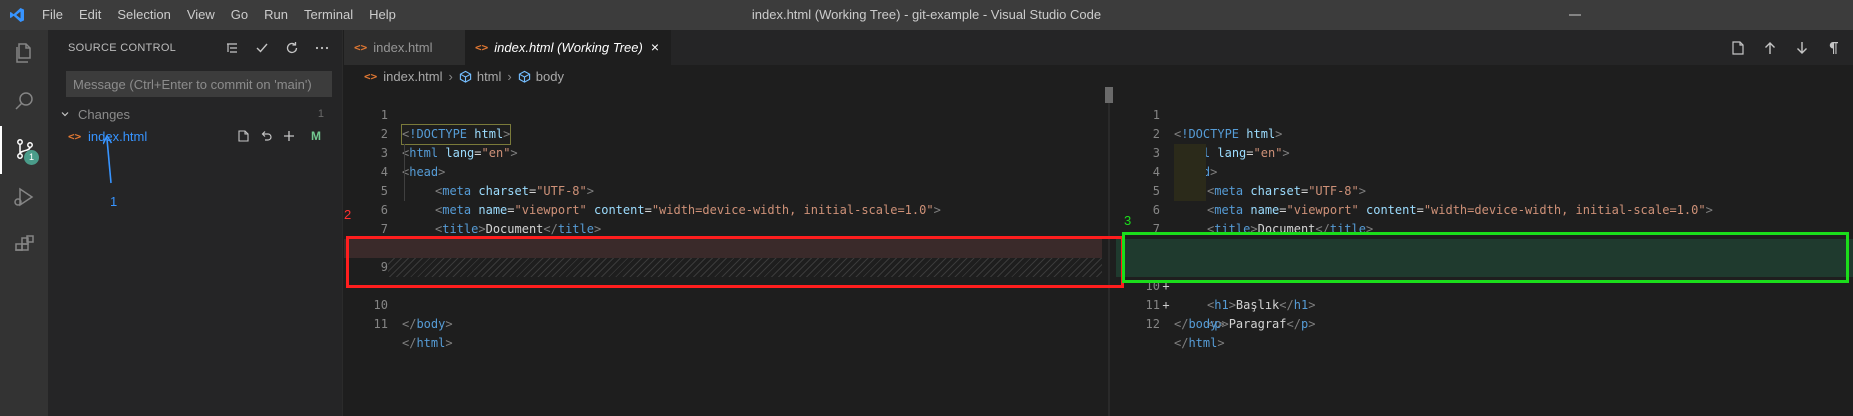 Image resolution: width=1853 pixels, height=416 pixels. I want to click on code-line: 12 </html>, so click(1484, 323).